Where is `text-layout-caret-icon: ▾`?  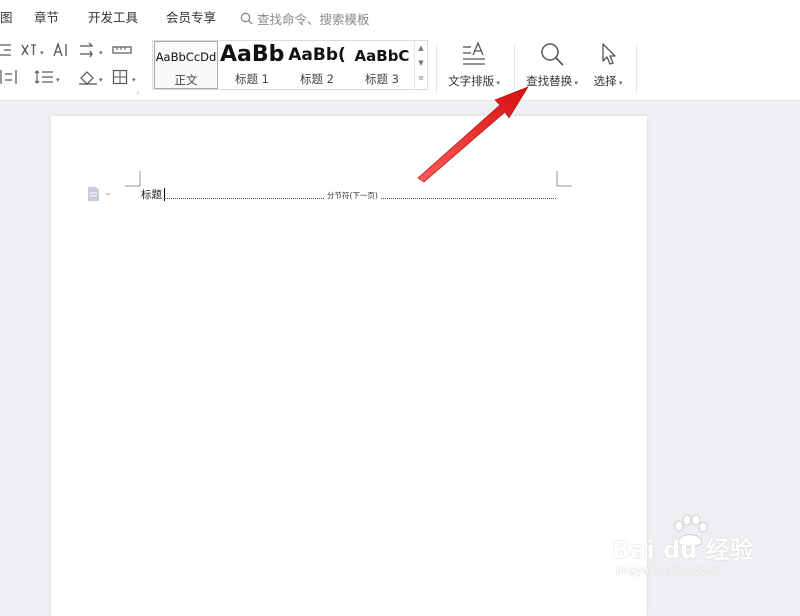
text-layout-caret-icon: ▾ is located at coordinates (497, 83).